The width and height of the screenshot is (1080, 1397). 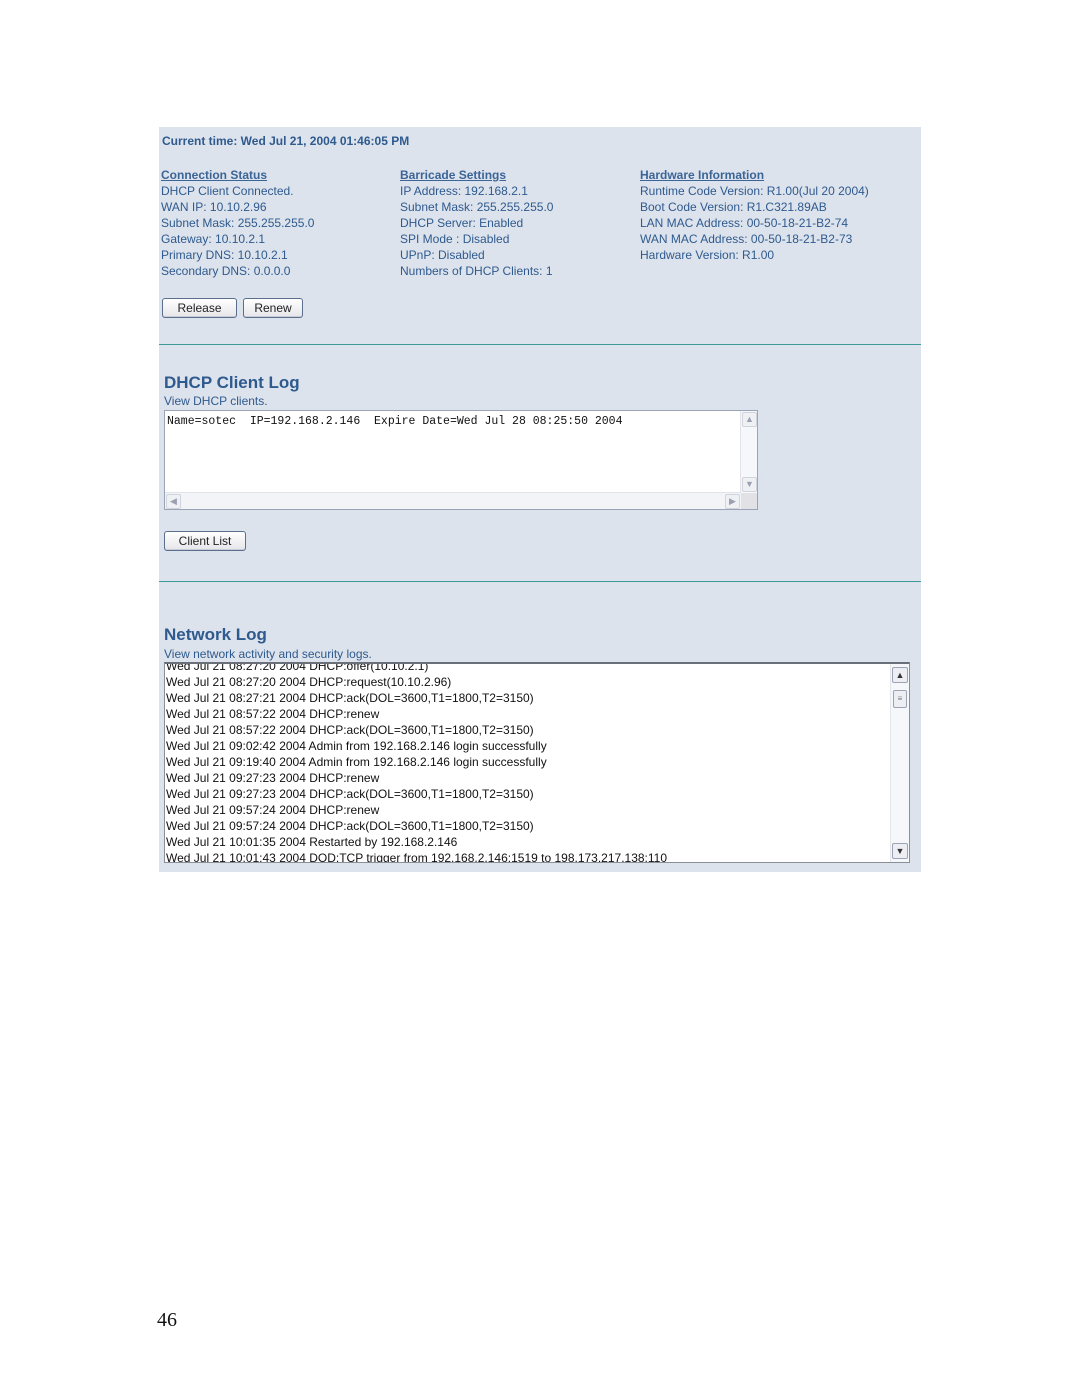 What do you see at coordinates (455, 239) in the screenshot?
I see `setting-line: SPI Mode : Disabled` at bounding box center [455, 239].